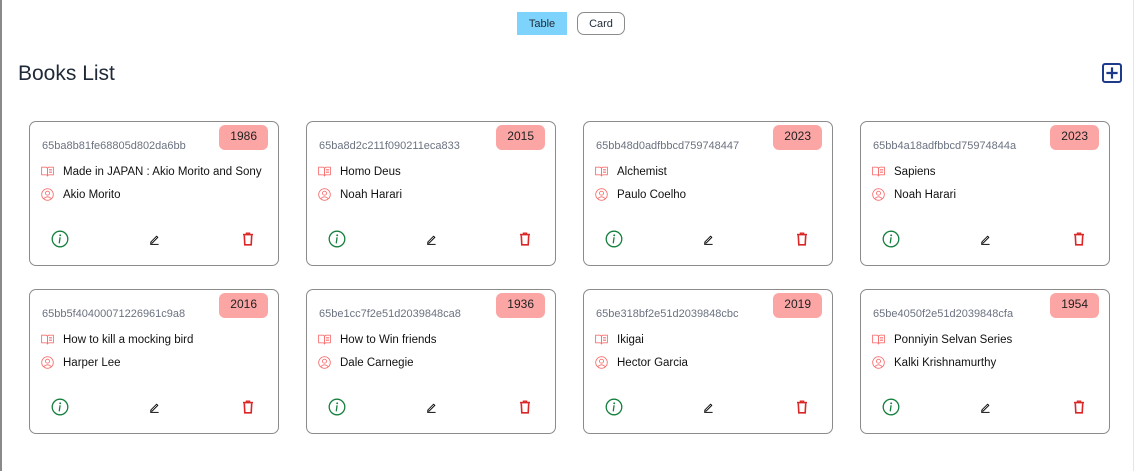 Image resolution: width=1134 pixels, height=471 pixels. I want to click on plus-square-icon, so click(1112, 73).